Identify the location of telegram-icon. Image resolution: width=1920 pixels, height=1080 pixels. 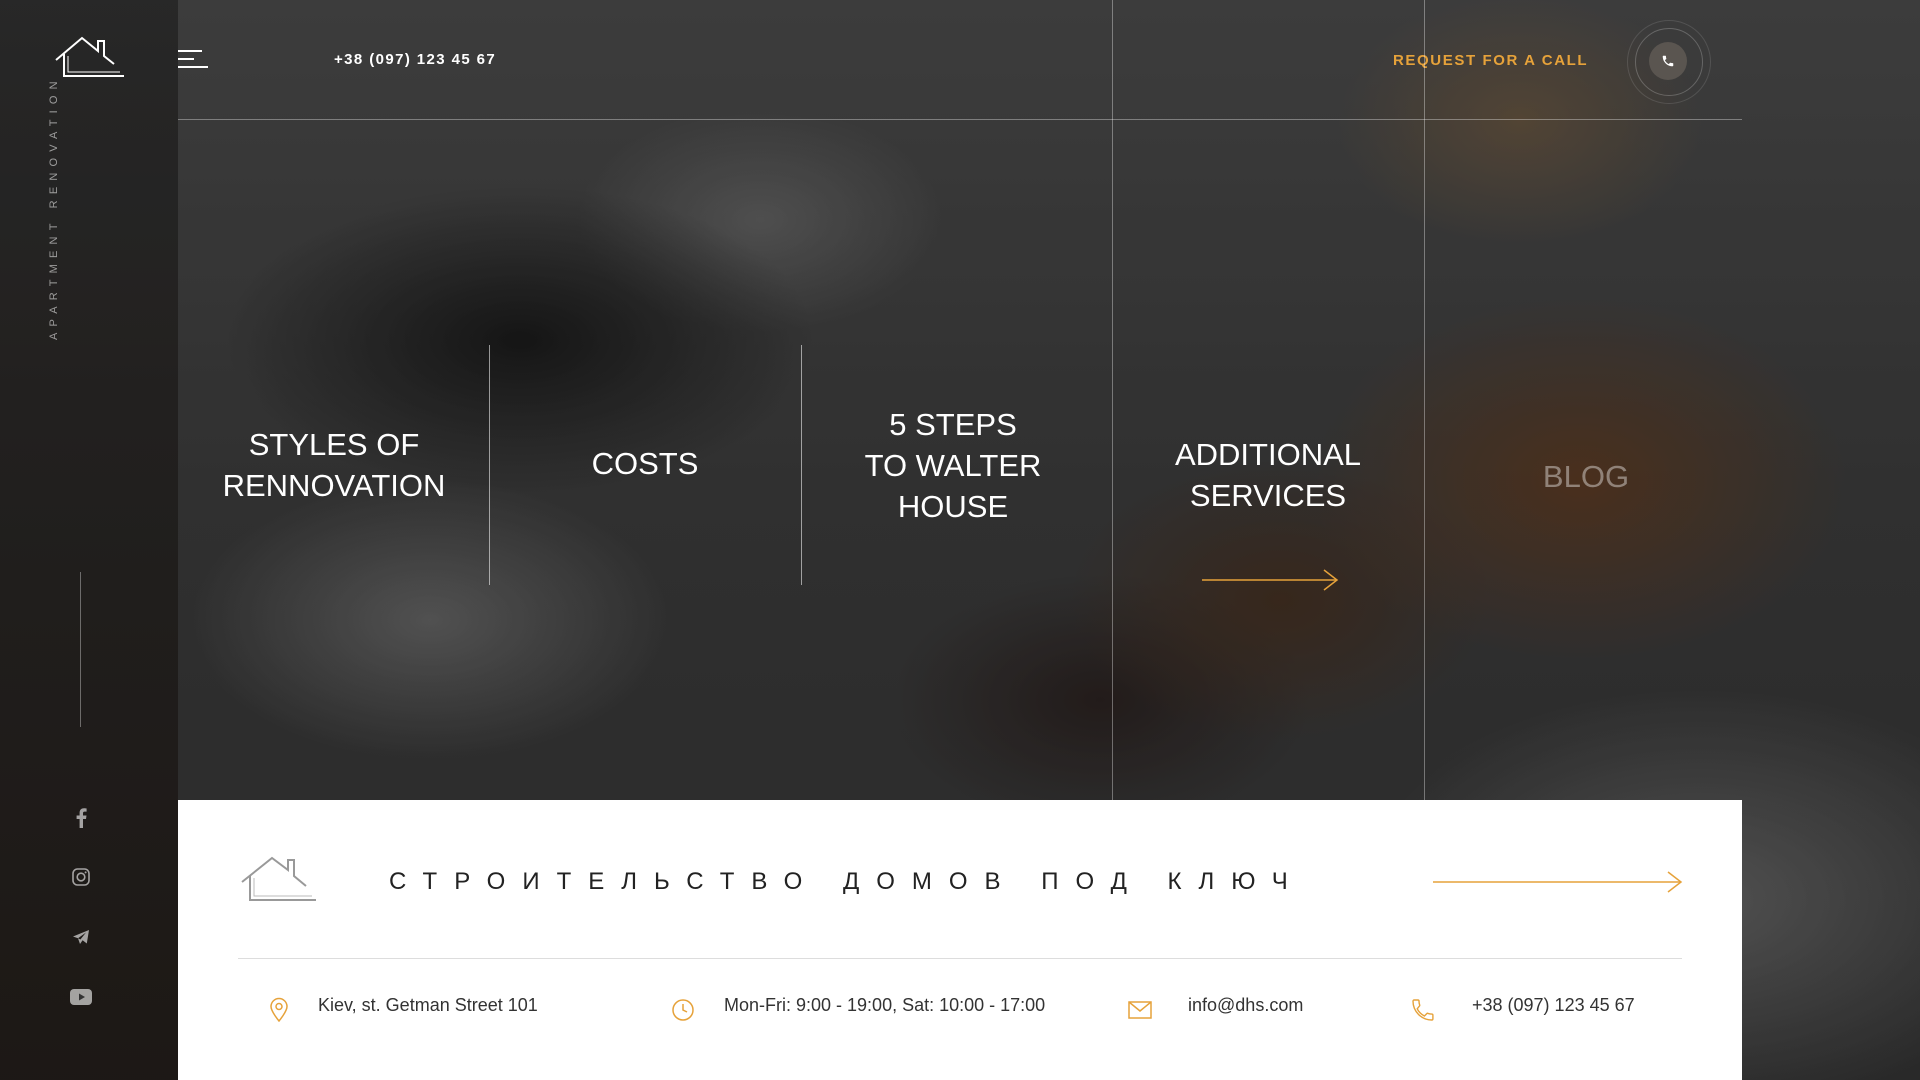
(81, 937).